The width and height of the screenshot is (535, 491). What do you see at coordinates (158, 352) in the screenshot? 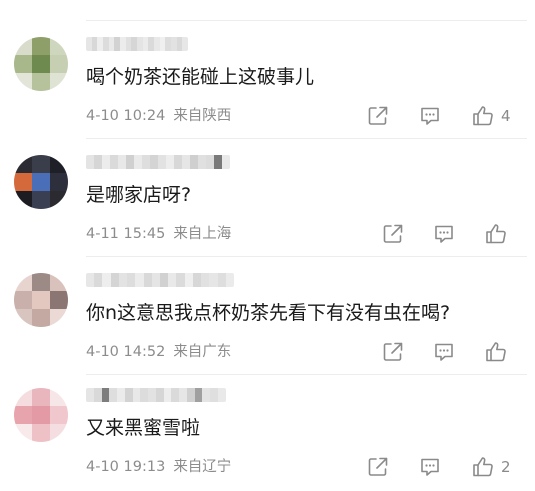
I see `comment-meta: 4-10 14:52 来自广东` at bounding box center [158, 352].